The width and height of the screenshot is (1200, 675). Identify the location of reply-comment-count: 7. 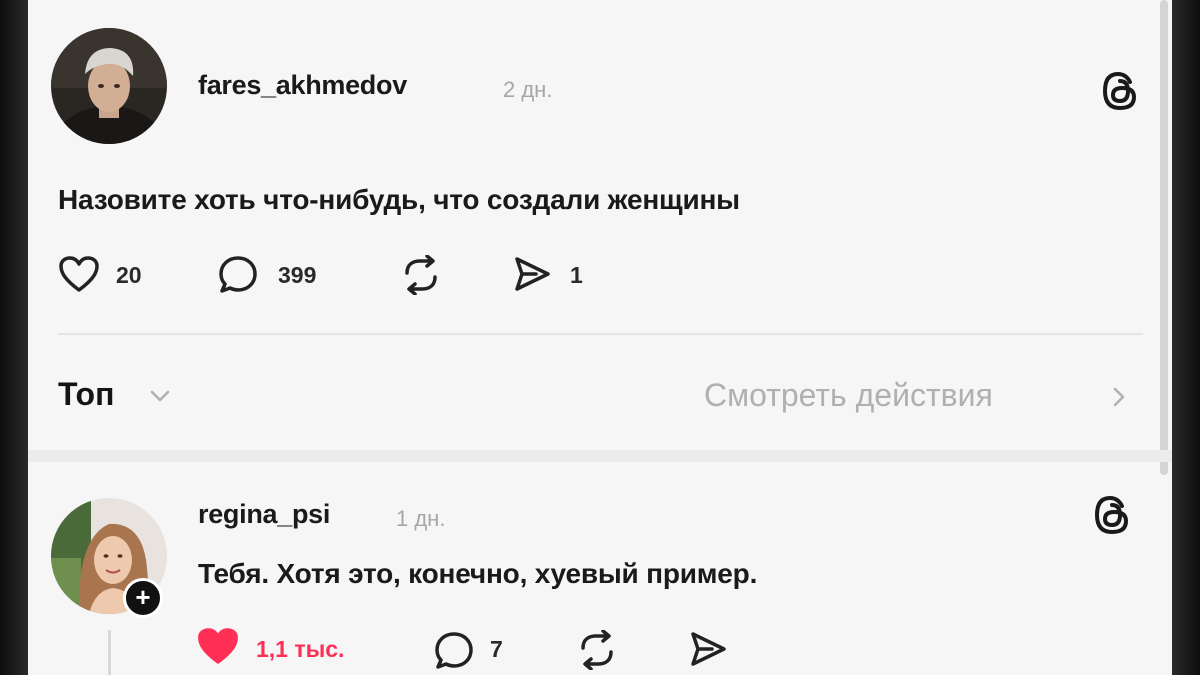
(496, 649).